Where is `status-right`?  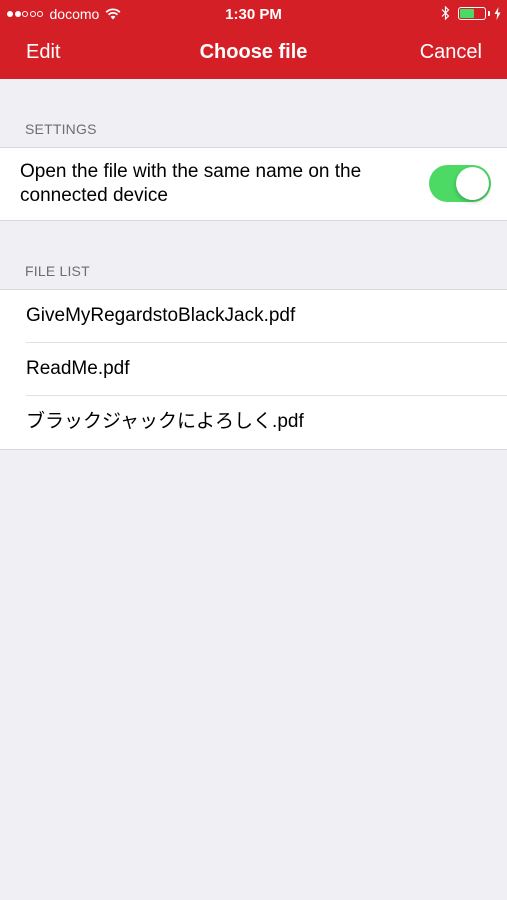
status-right is located at coordinates (471, 13).